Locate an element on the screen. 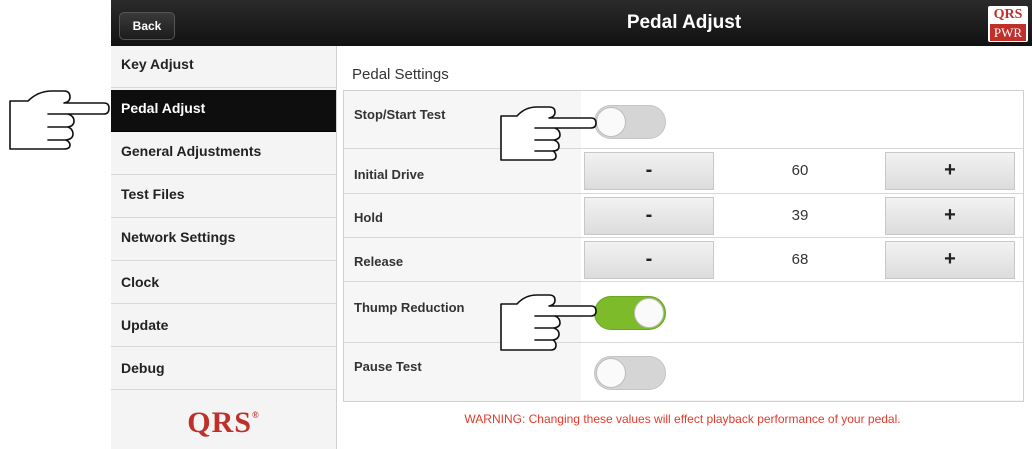  sidebar-item-debug: Debug is located at coordinates (223, 369).